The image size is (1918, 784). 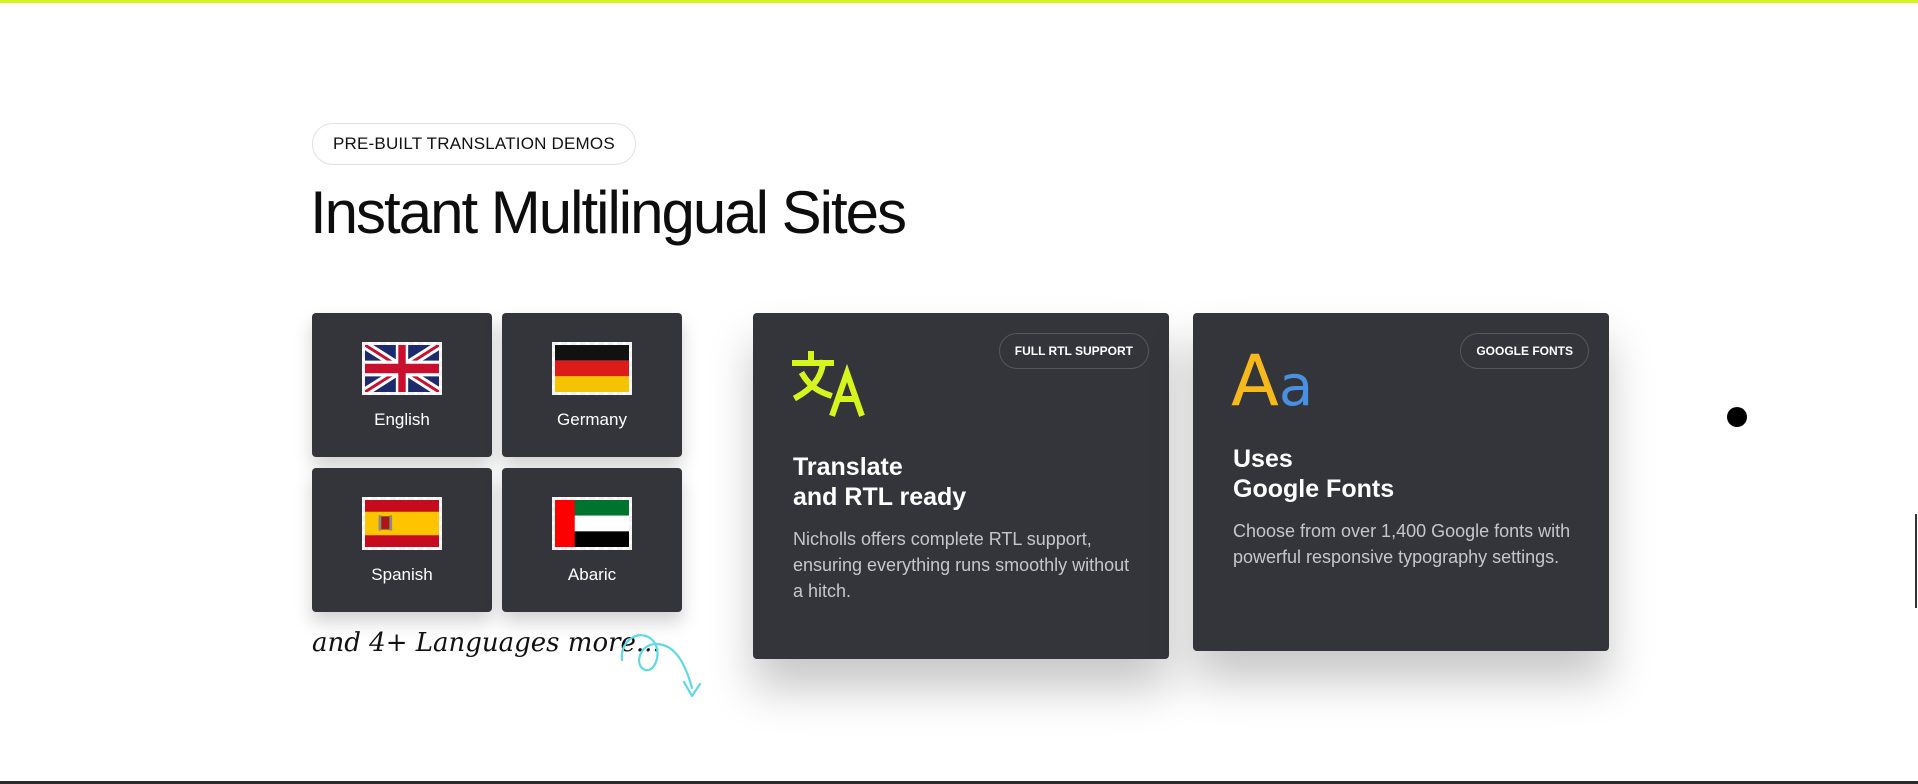 What do you see at coordinates (1073, 351) in the screenshot?
I see `rtl-support-badge: FULL RTL SUPPORT` at bounding box center [1073, 351].